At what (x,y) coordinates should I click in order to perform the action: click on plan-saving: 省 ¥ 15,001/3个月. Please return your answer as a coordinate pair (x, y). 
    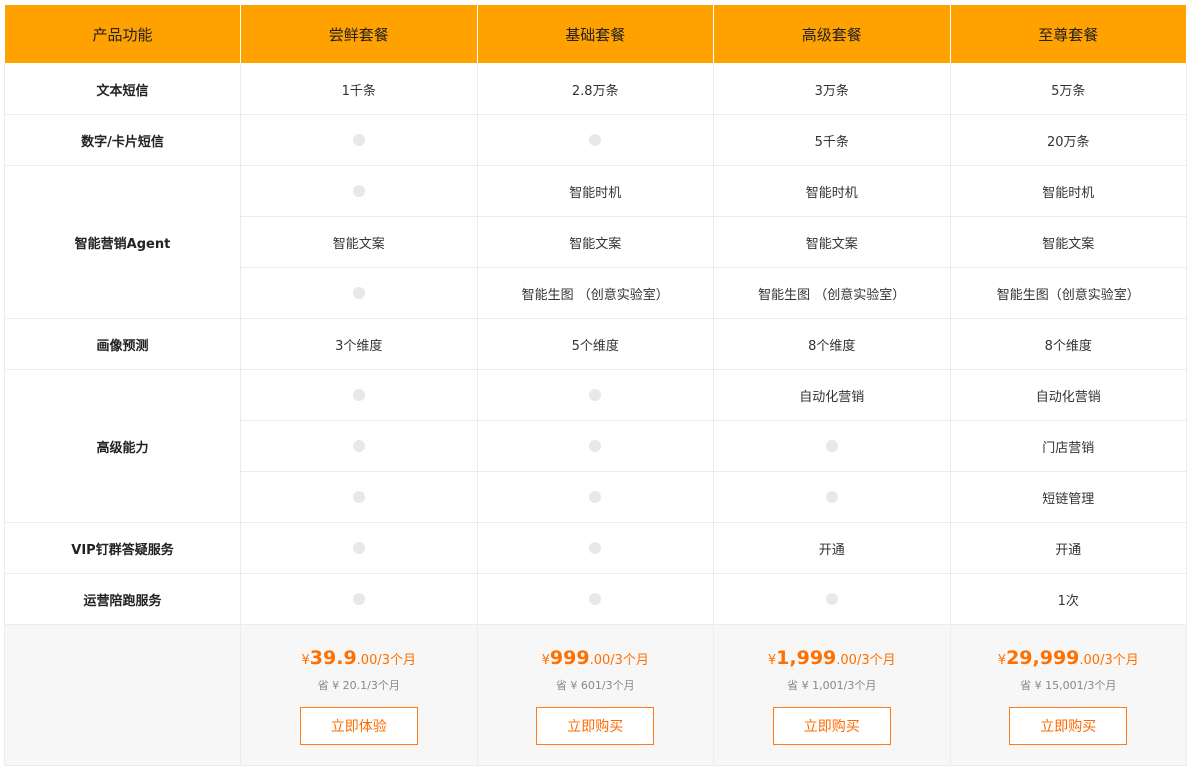
    Looking at the image, I should click on (1068, 685).